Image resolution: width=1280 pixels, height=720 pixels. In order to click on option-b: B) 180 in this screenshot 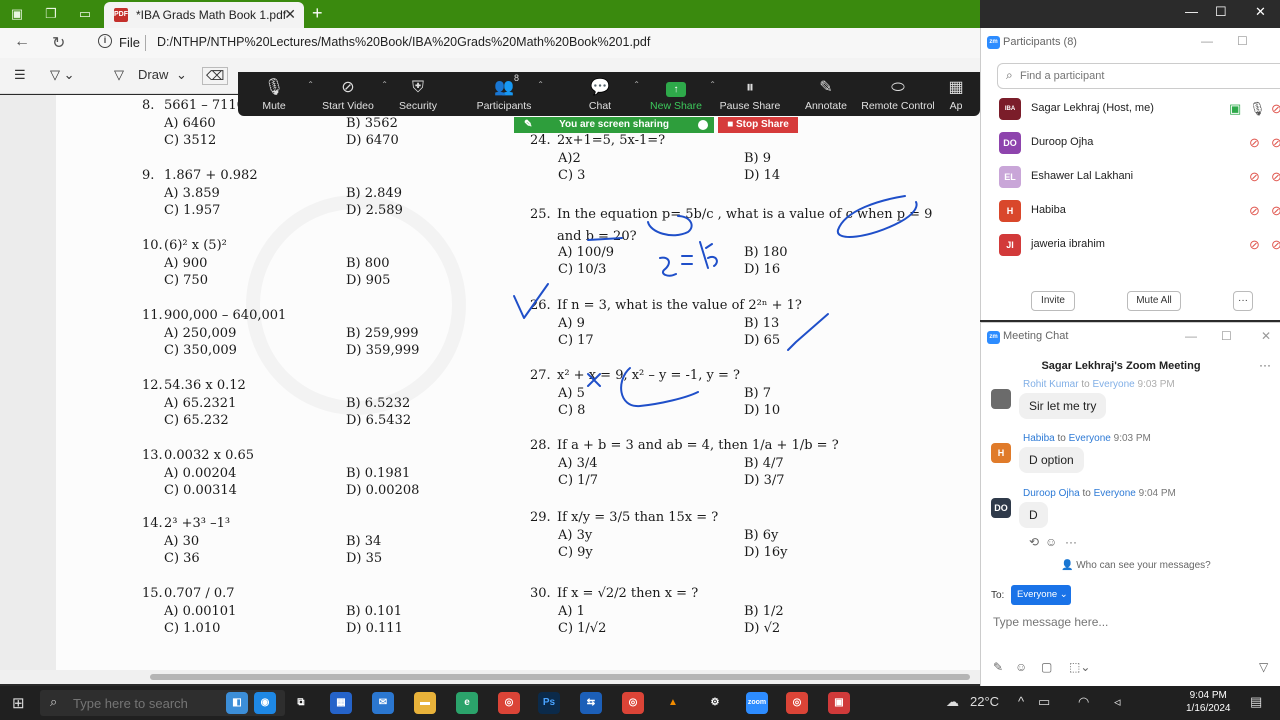, I will do `click(766, 252)`.